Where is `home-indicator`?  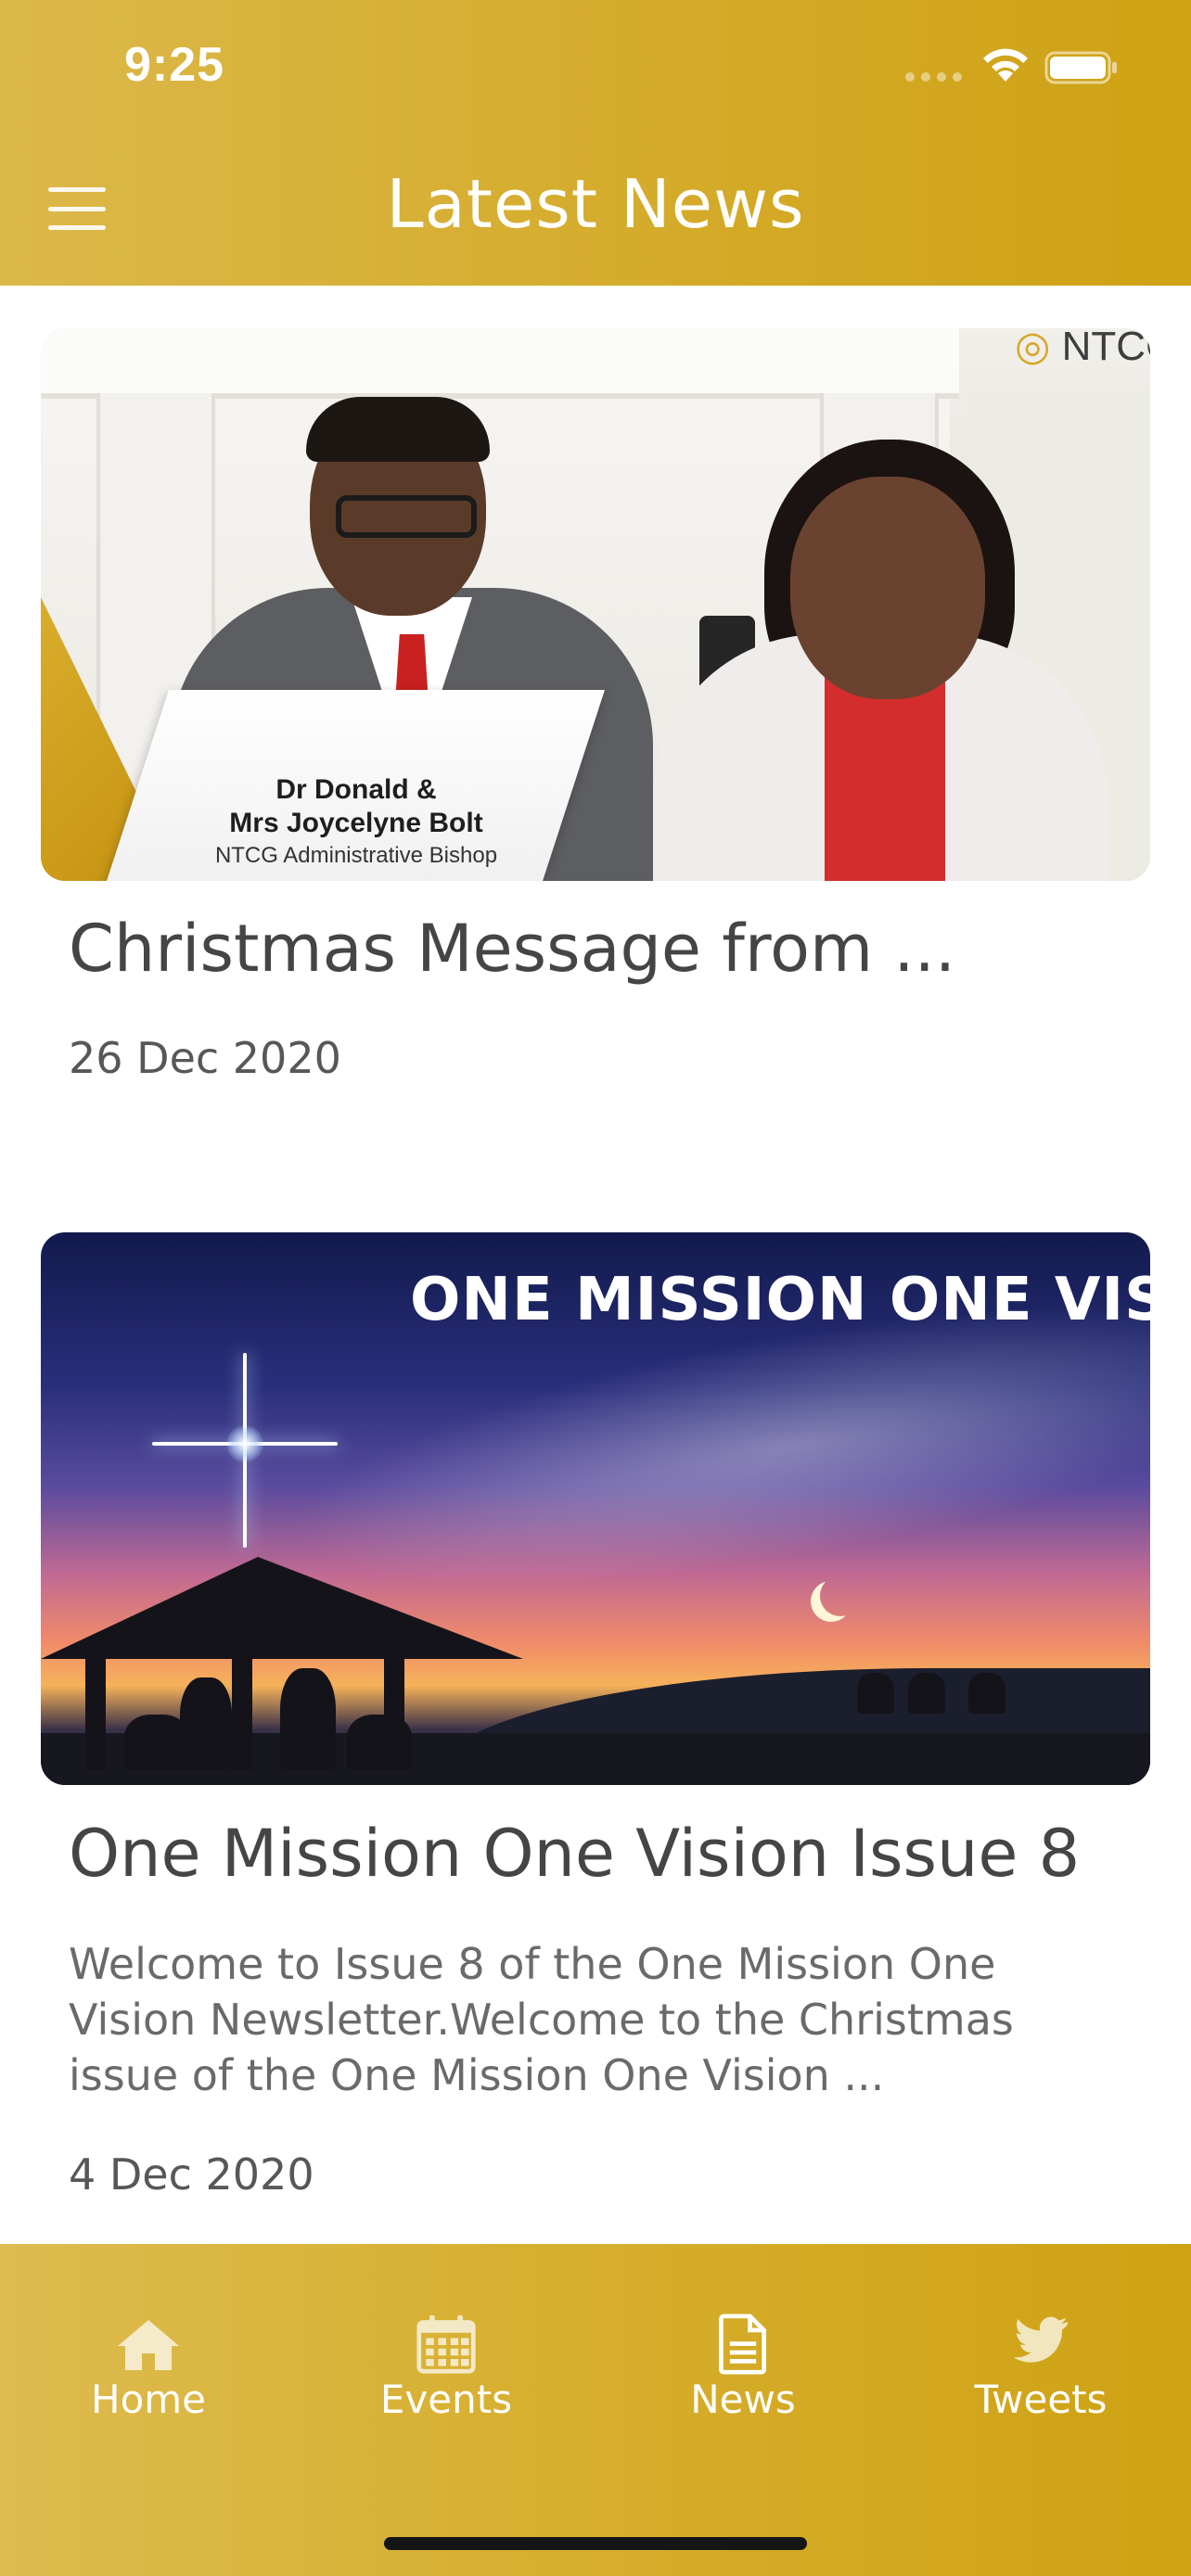 home-indicator is located at coordinates (595, 2543).